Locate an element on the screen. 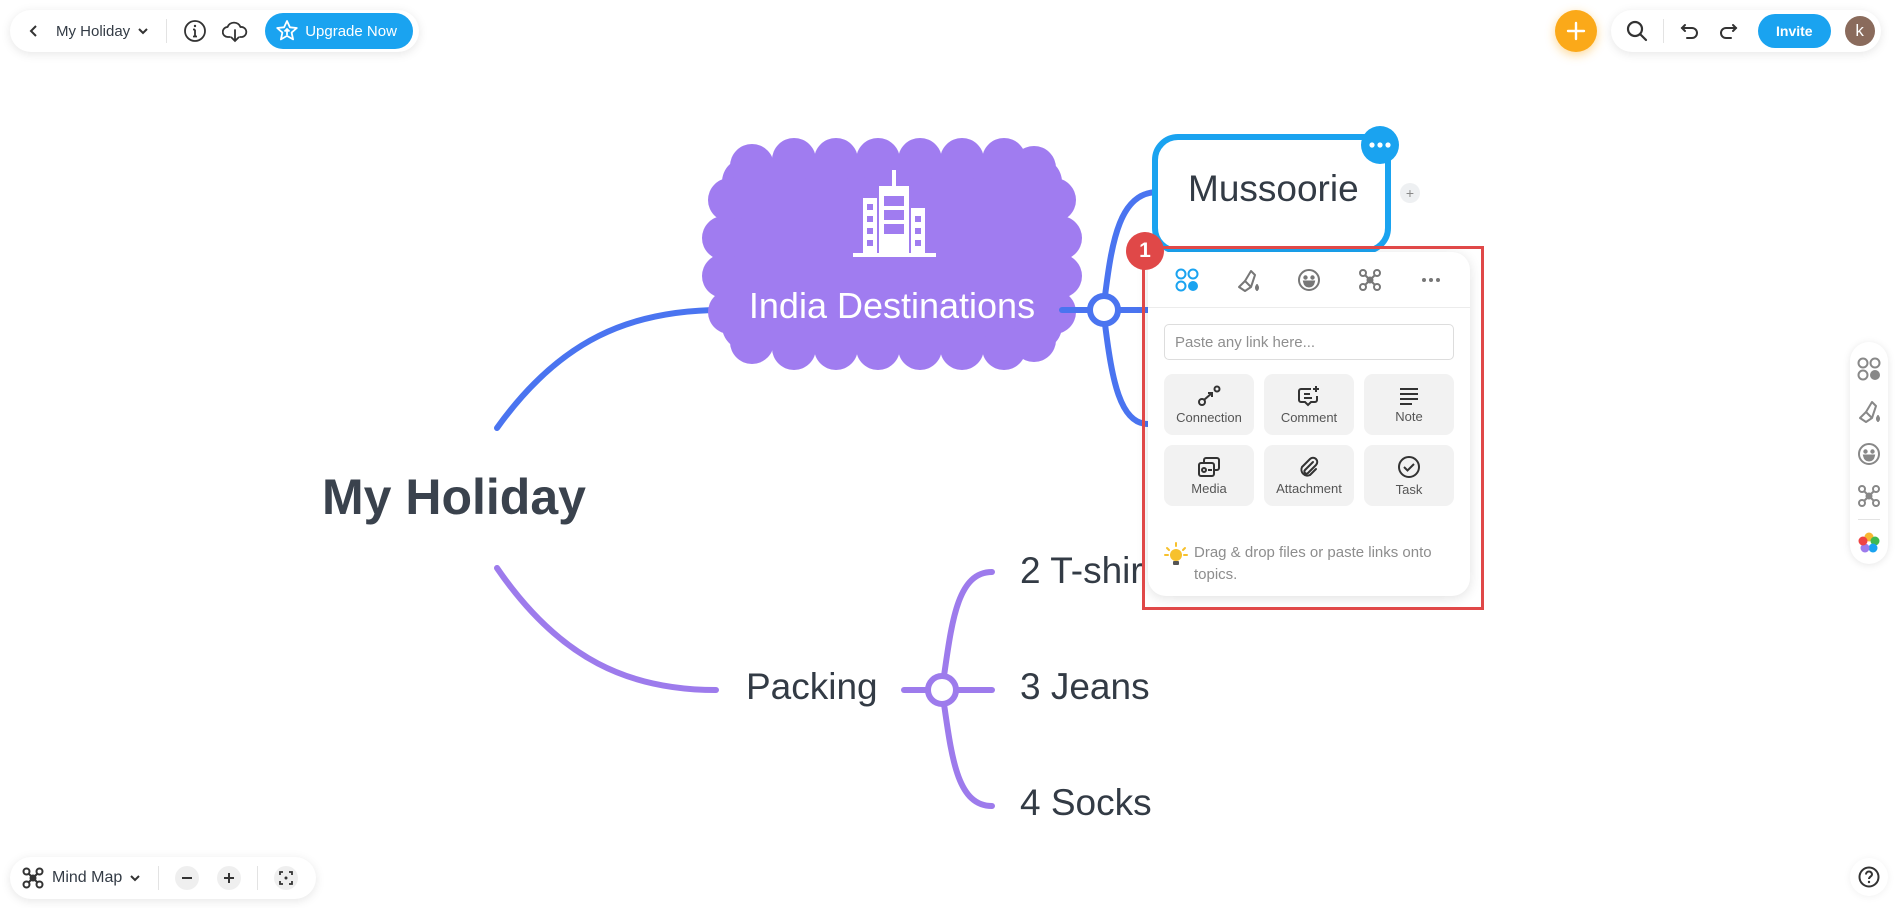 The width and height of the screenshot is (1899, 908). map-mode-dropdown: Mind Map is located at coordinates (85, 878).